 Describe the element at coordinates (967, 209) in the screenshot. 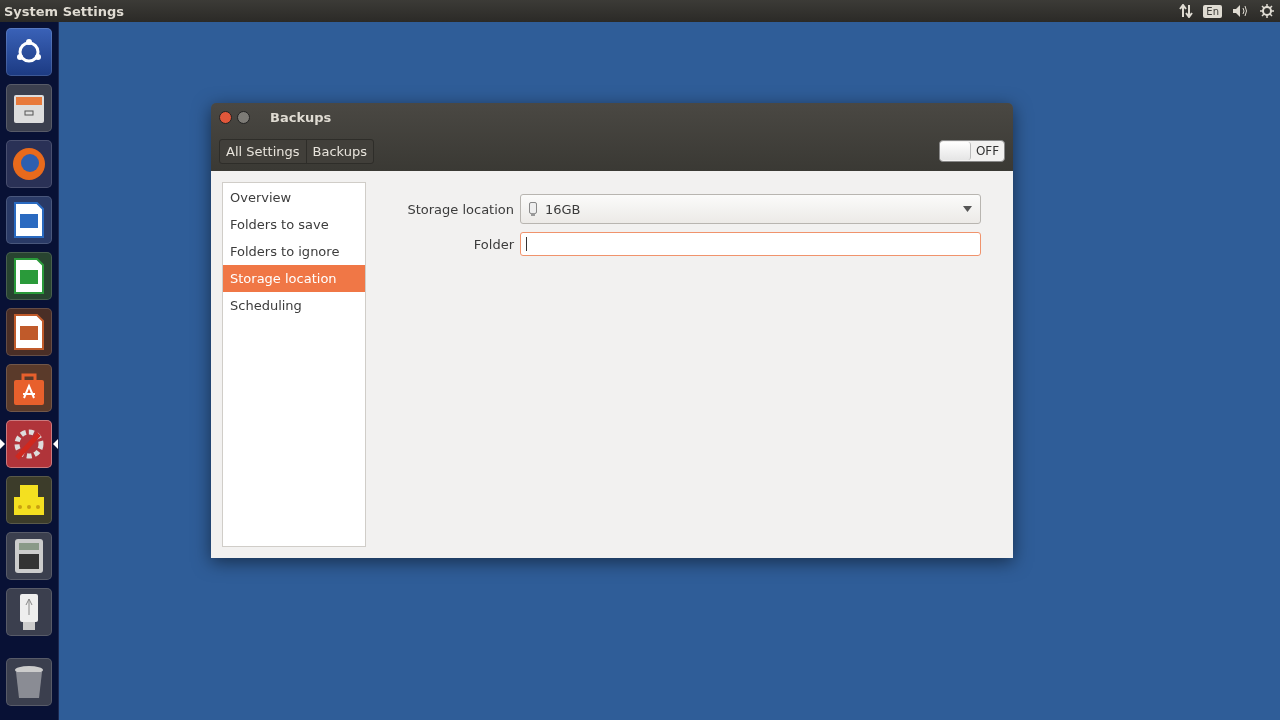

I see `dropdown-arrow-icon` at that location.